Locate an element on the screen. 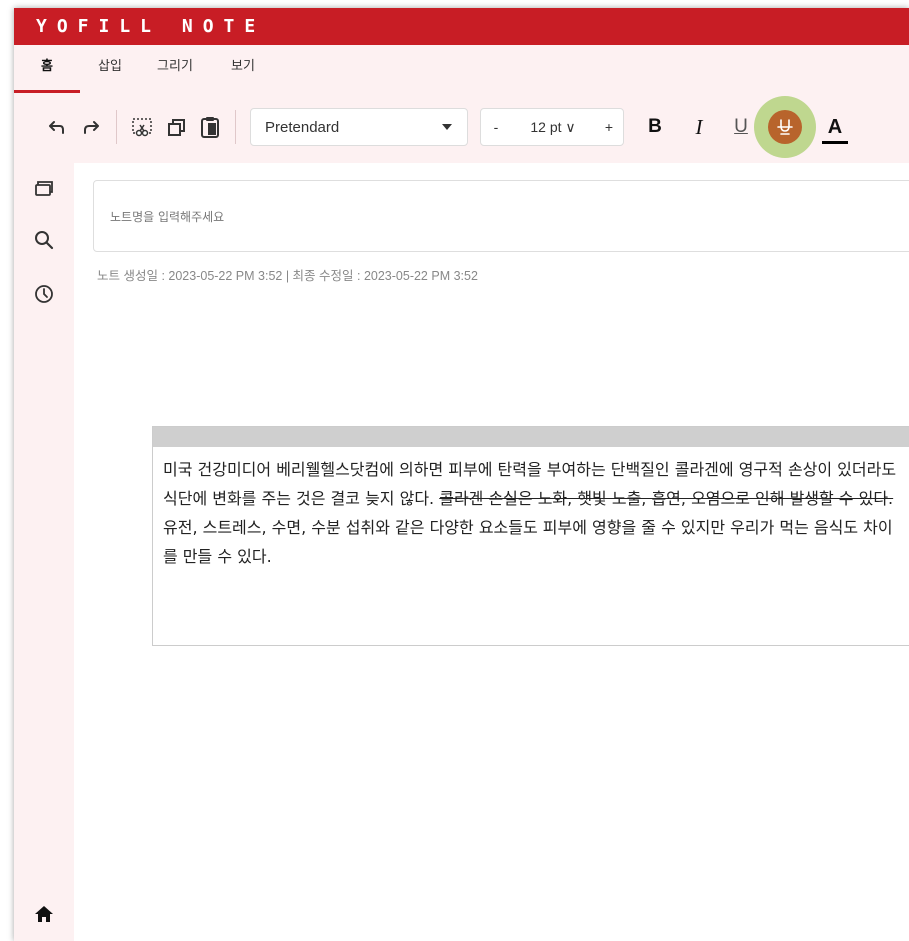  paste-icon is located at coordinates (210, 127).